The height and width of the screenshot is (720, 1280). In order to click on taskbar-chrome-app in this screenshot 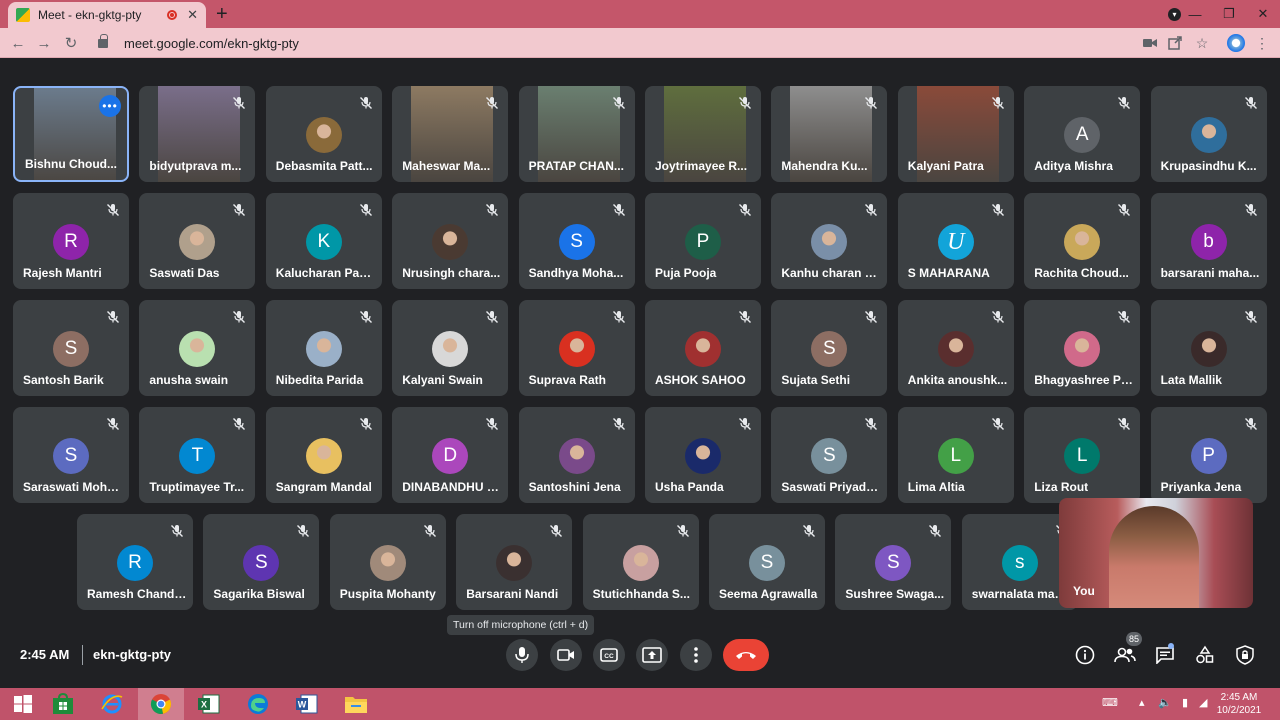, I will do `click(161, 704)`.